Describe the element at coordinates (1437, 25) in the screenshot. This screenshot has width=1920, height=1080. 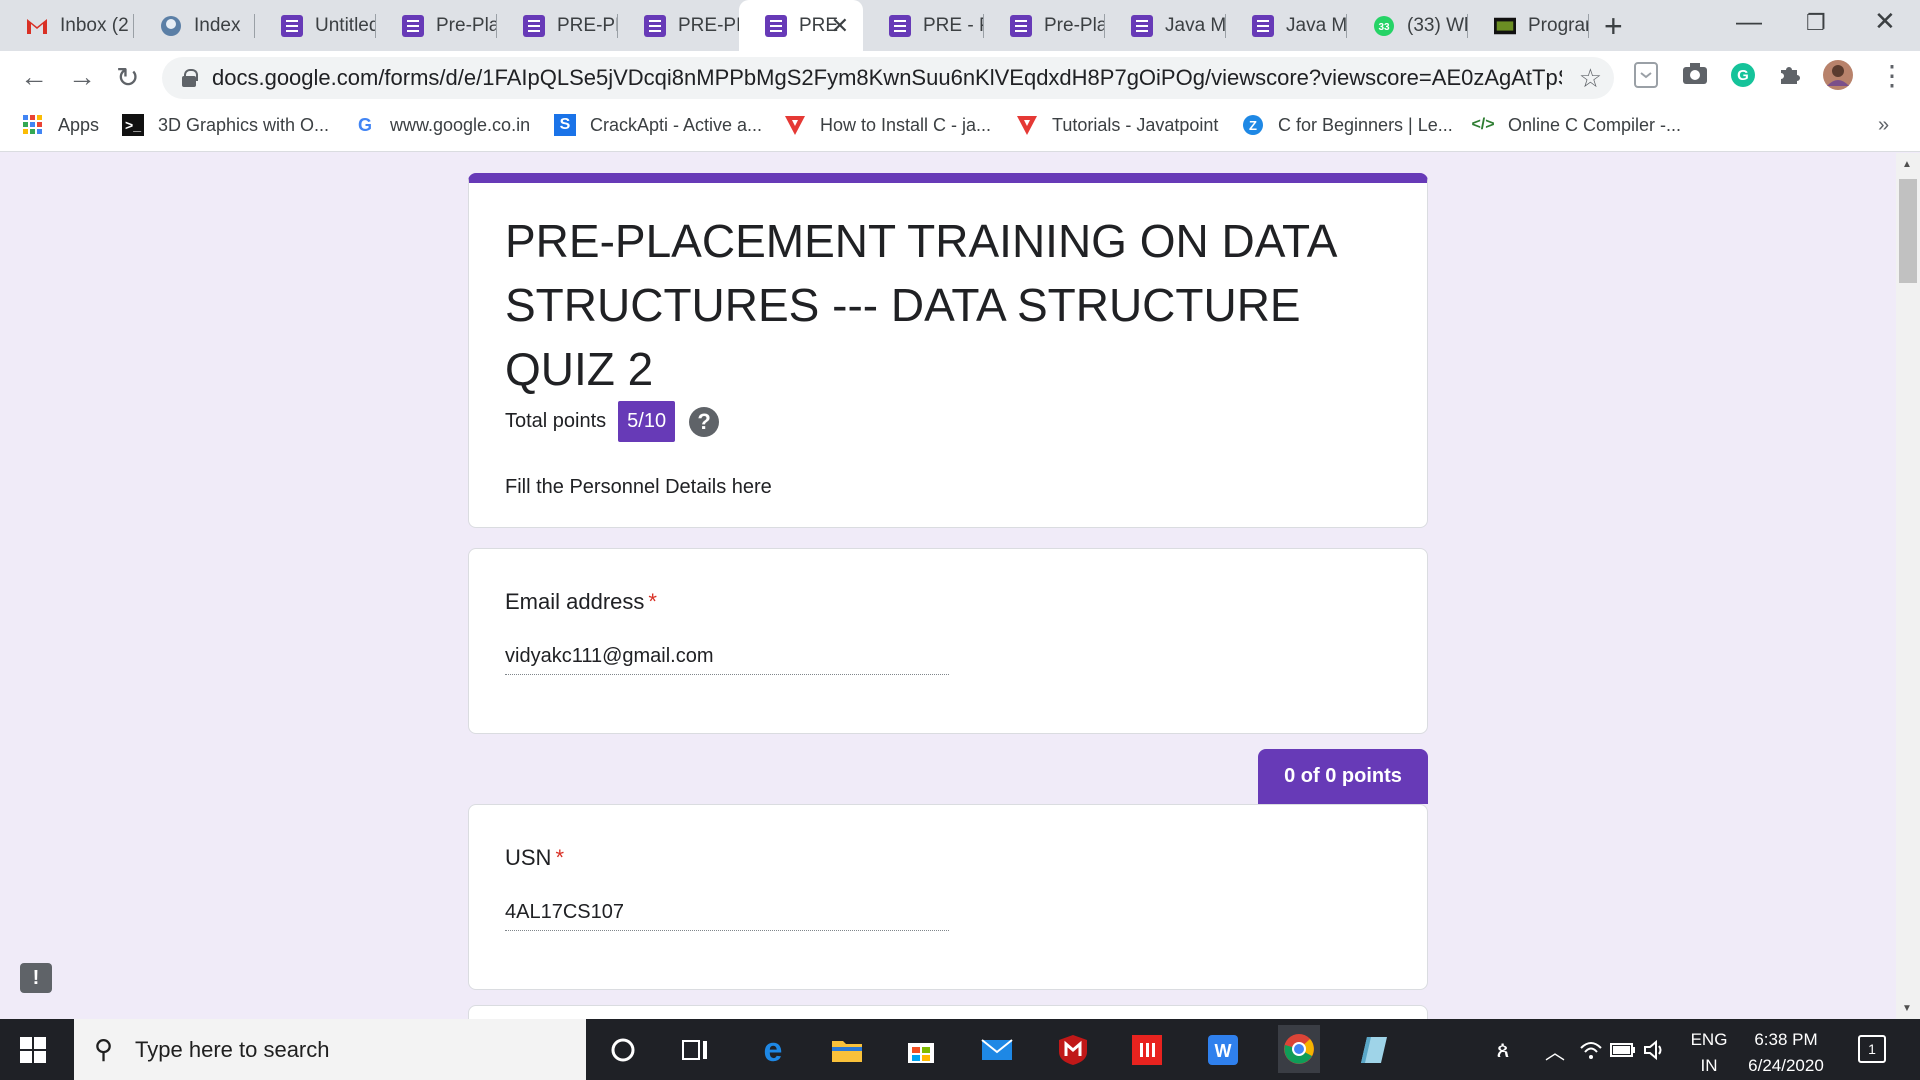
I see `tab-label: (33) Wh` at that location.